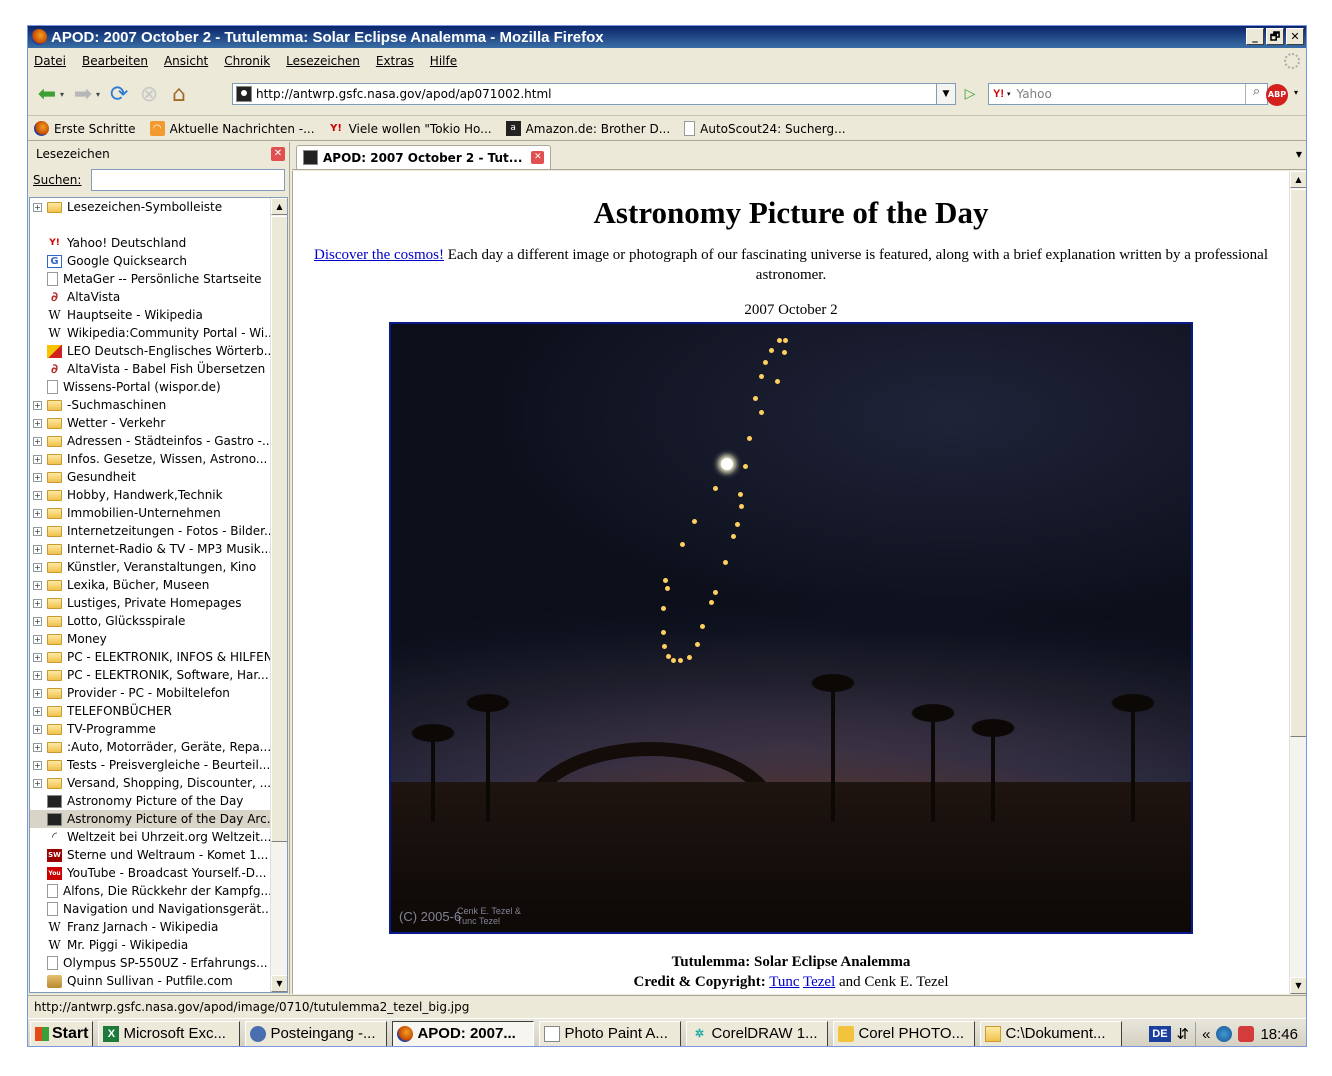 The width and height of the screenshot is (1332, 1076). I want to click on tray-options-icon: ⇵, so click(1183, 1034).